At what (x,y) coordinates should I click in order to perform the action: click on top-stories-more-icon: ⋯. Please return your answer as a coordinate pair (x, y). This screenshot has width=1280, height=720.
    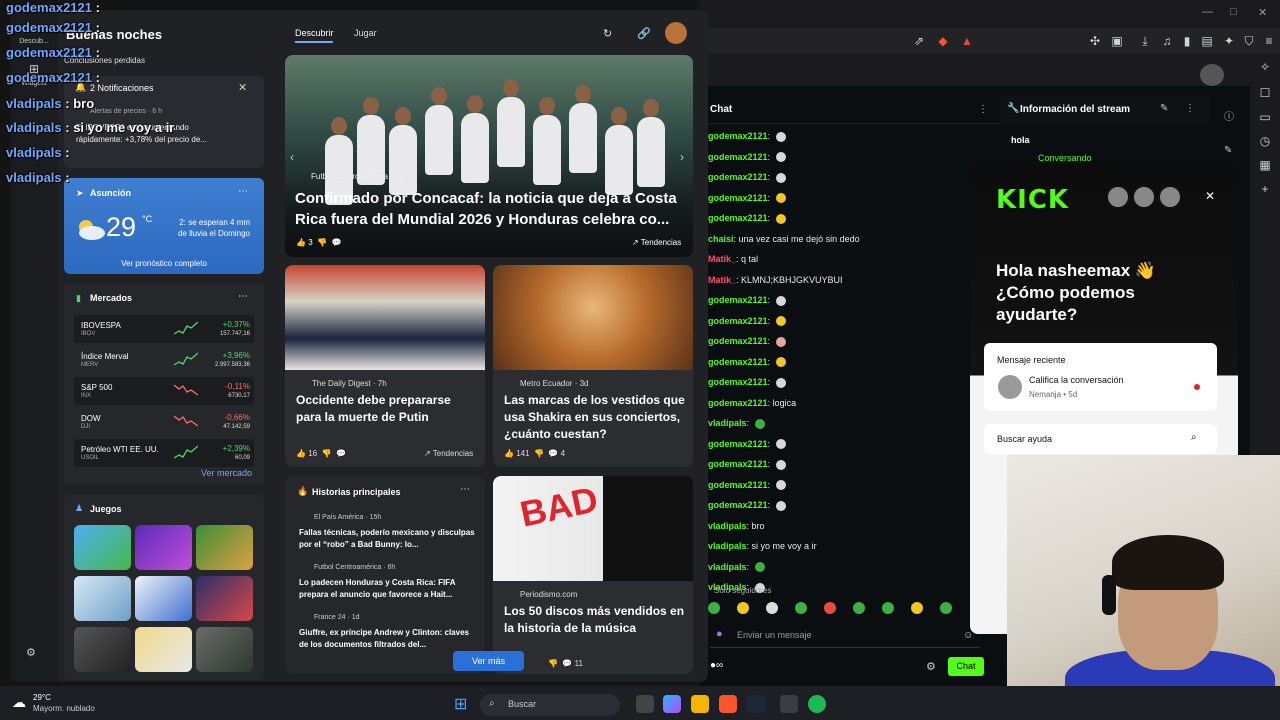
    Looking at the image, I should click on (465, 489).